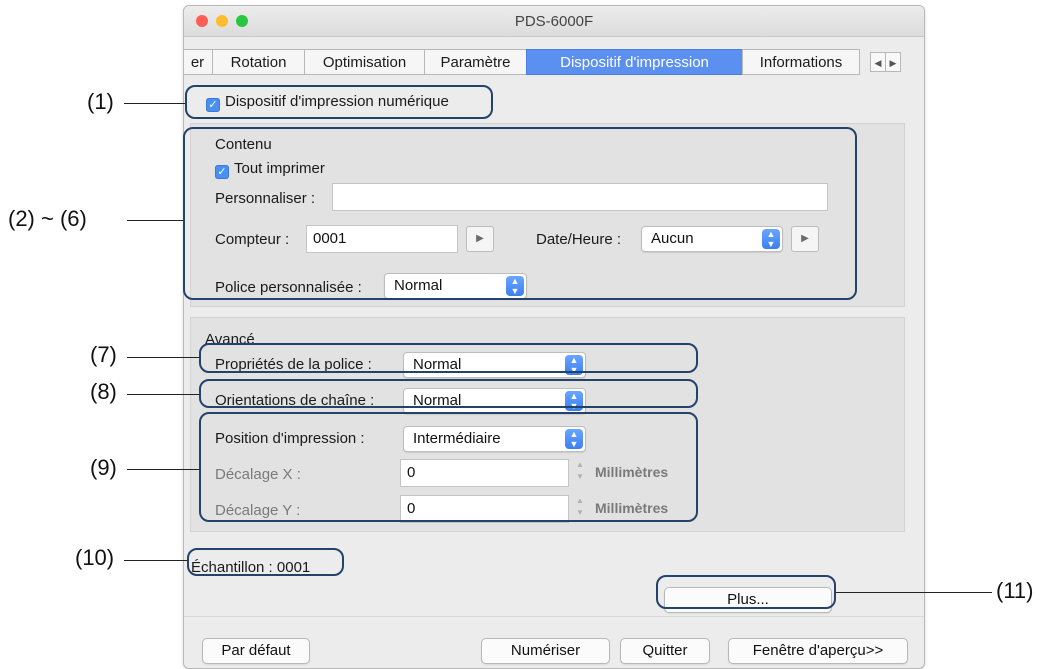  Describe the element at coordinates (258, 62) in the screenshot. I see `tab-rotation: Rotation` at that location.